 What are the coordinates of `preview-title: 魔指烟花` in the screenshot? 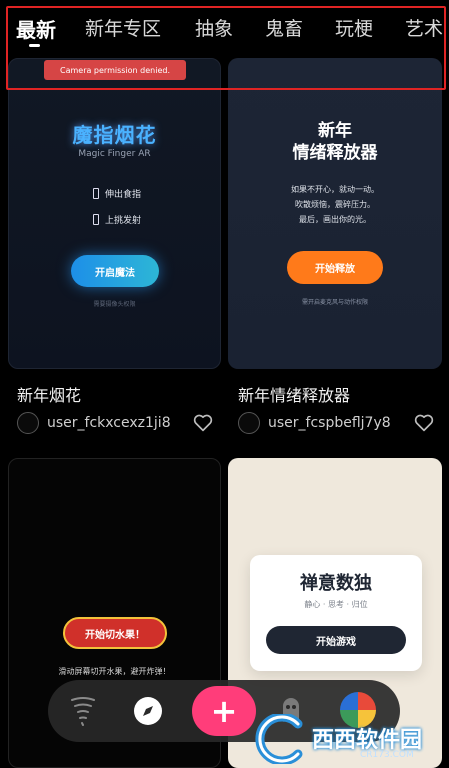 It's located at (114, 135).